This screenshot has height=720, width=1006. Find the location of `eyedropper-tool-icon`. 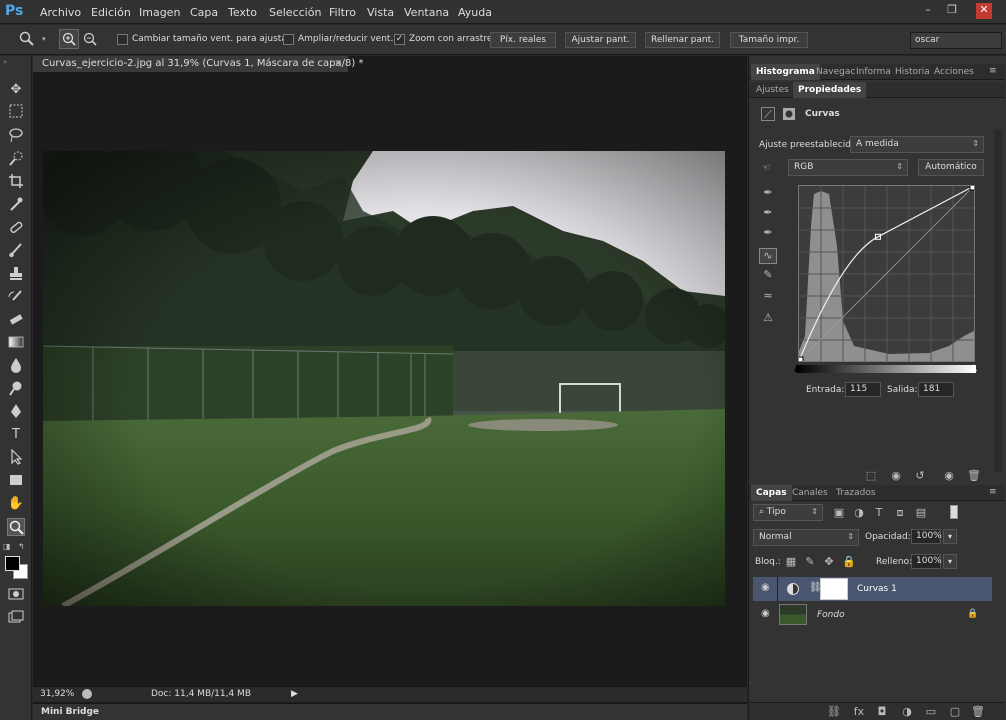

eyedropper-tool-icon is located at coordinates (16, 205).